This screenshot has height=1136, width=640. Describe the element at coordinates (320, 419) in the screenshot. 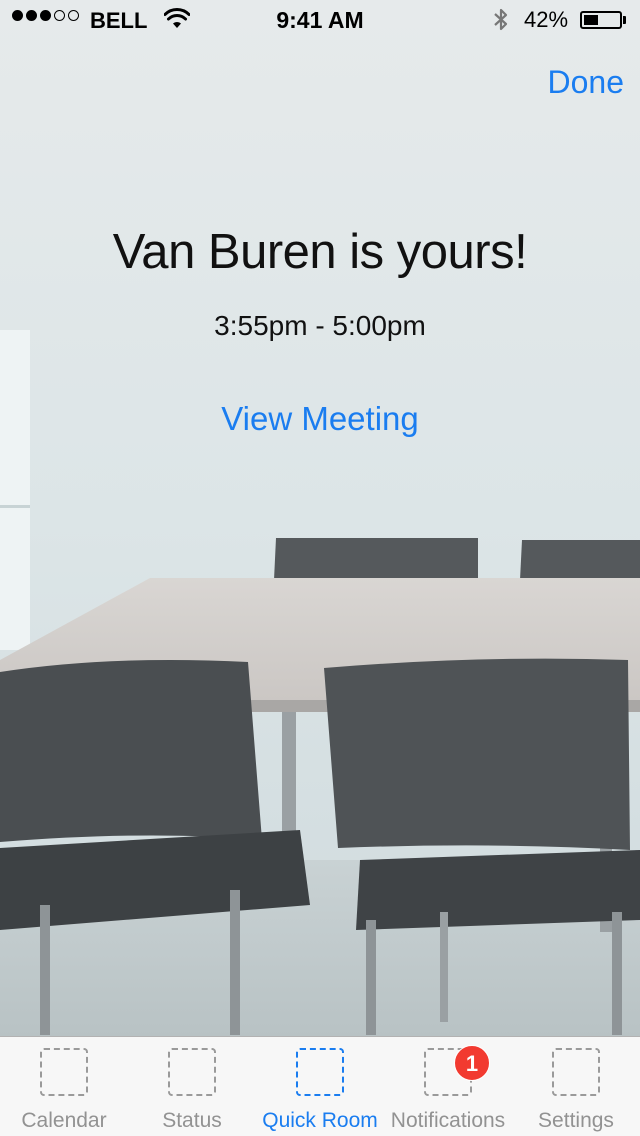

I see `view-meeting-link: View Meeting` at that location.